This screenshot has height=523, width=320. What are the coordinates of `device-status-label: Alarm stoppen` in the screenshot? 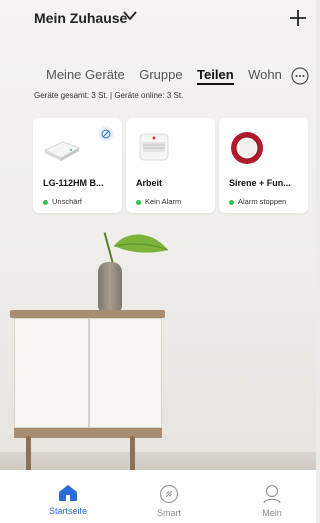 It's located at (262, 201).